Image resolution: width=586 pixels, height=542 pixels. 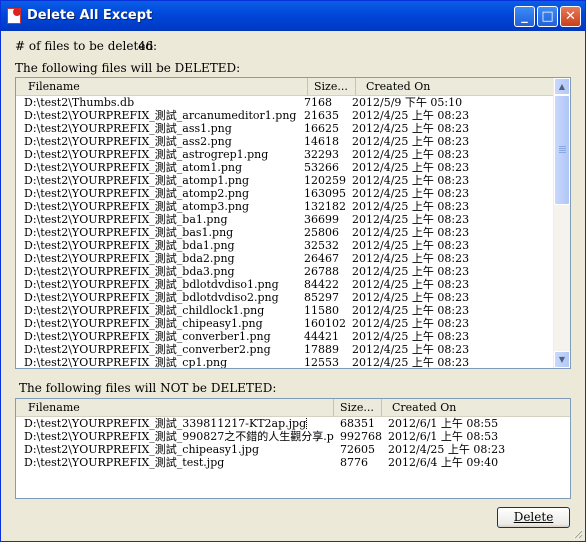 I want to click on kept-list-header: Filename Size... Created On, so click(x=293, y=408).